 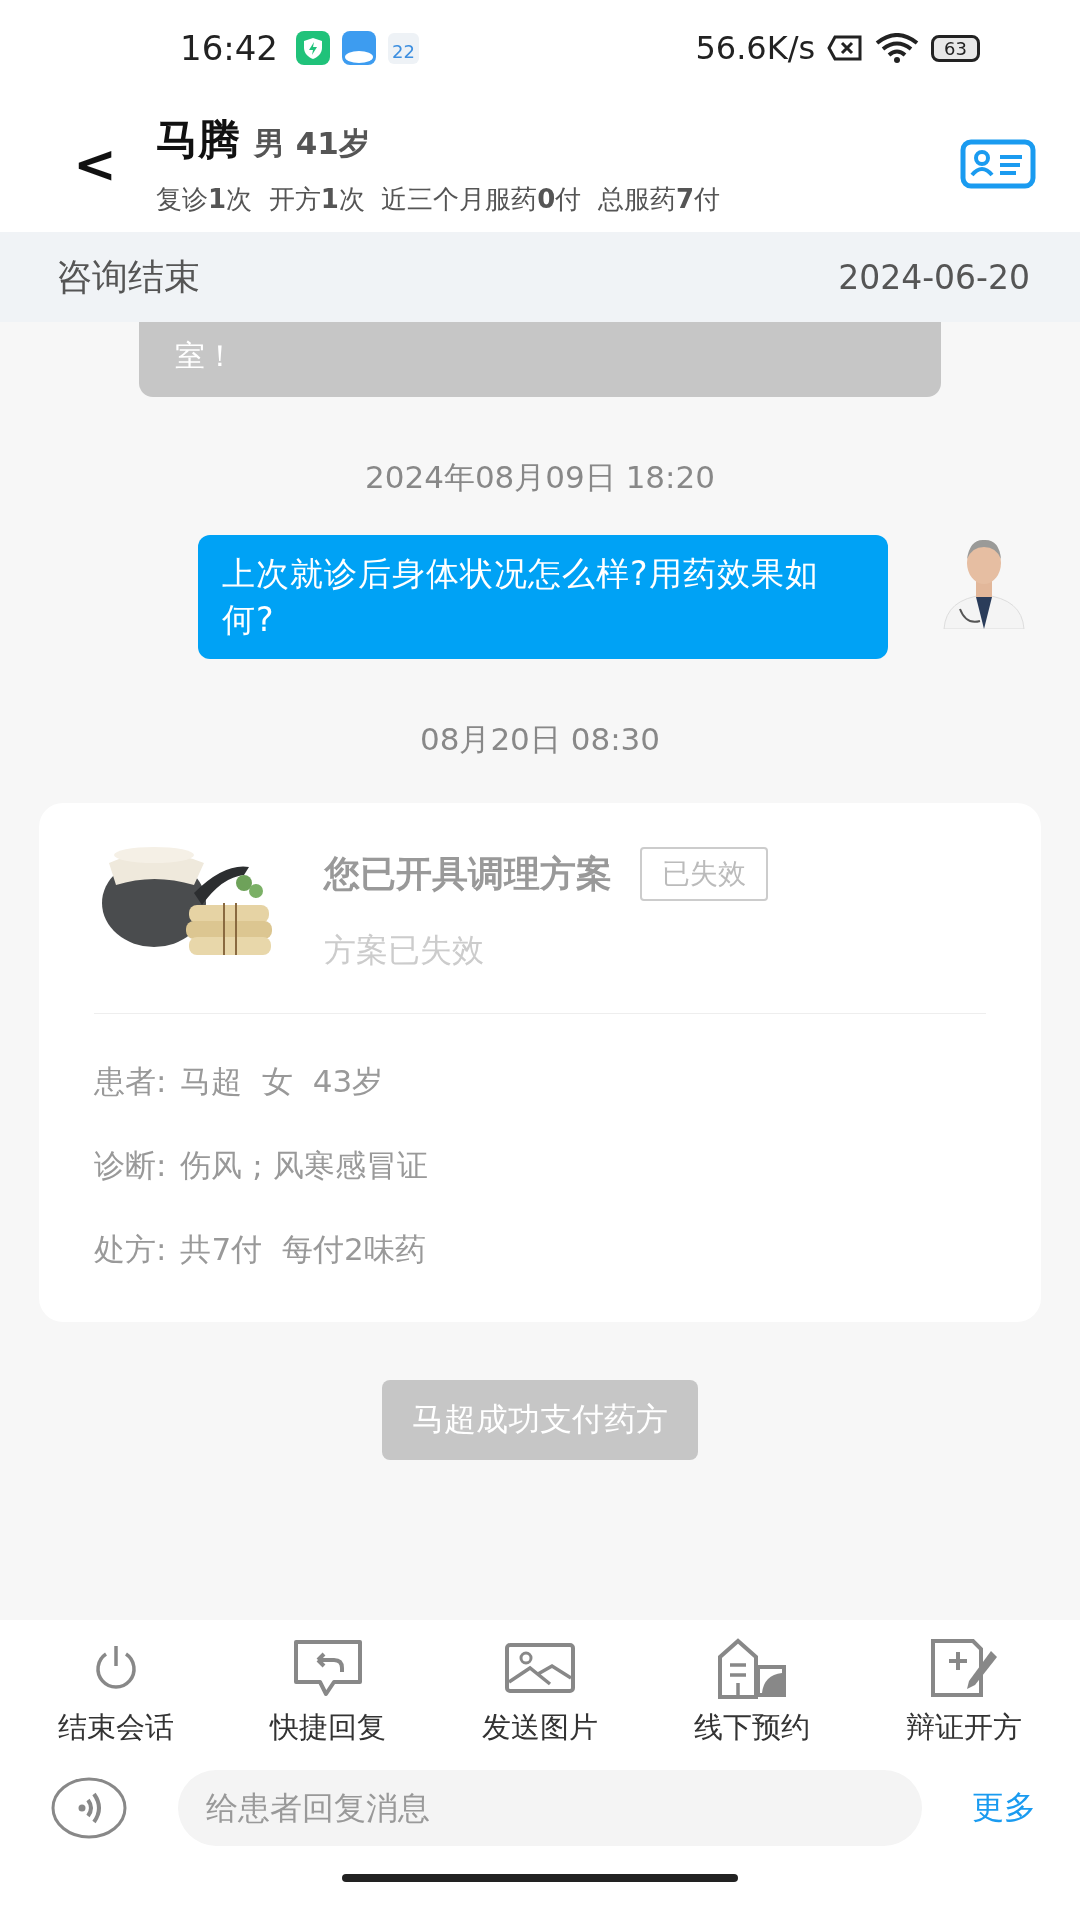 What do you see at coordinates (128, 276) in the screenshot?
I see `consult-status: 咨询结束` at bounding box center [128, 276].